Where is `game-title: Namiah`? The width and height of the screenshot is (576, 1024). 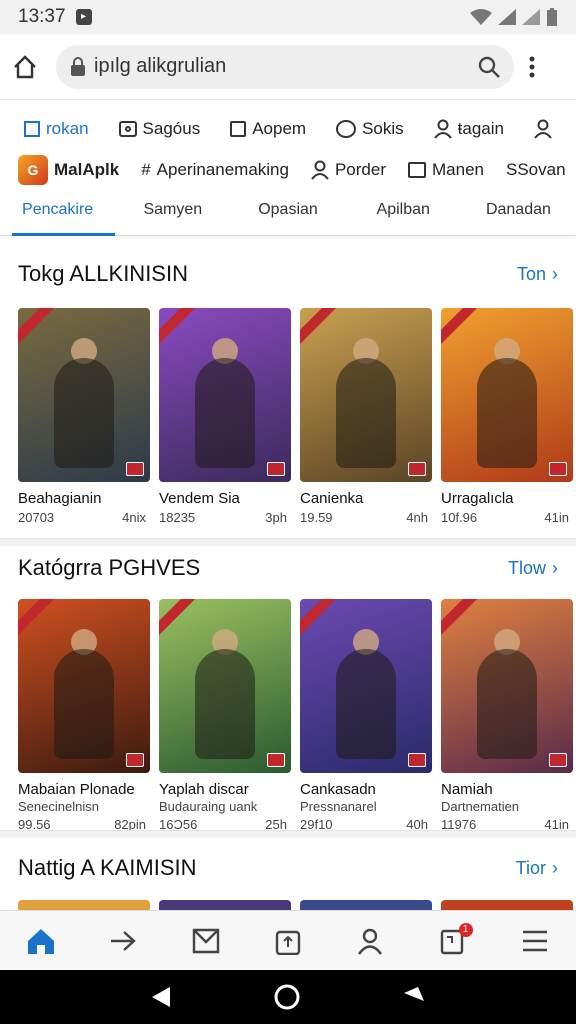 game-title: Namiah is located at coordinates (467, 789).